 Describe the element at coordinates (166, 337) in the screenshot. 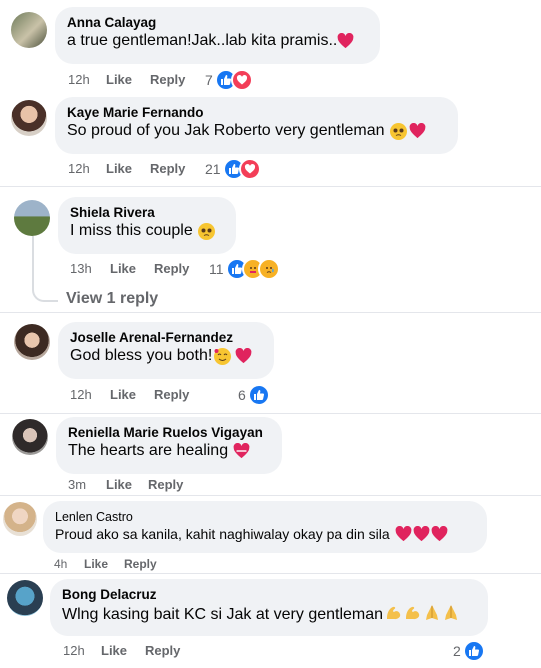

I see `comment-author: Joselle Arenal-Fernandez` at that location.